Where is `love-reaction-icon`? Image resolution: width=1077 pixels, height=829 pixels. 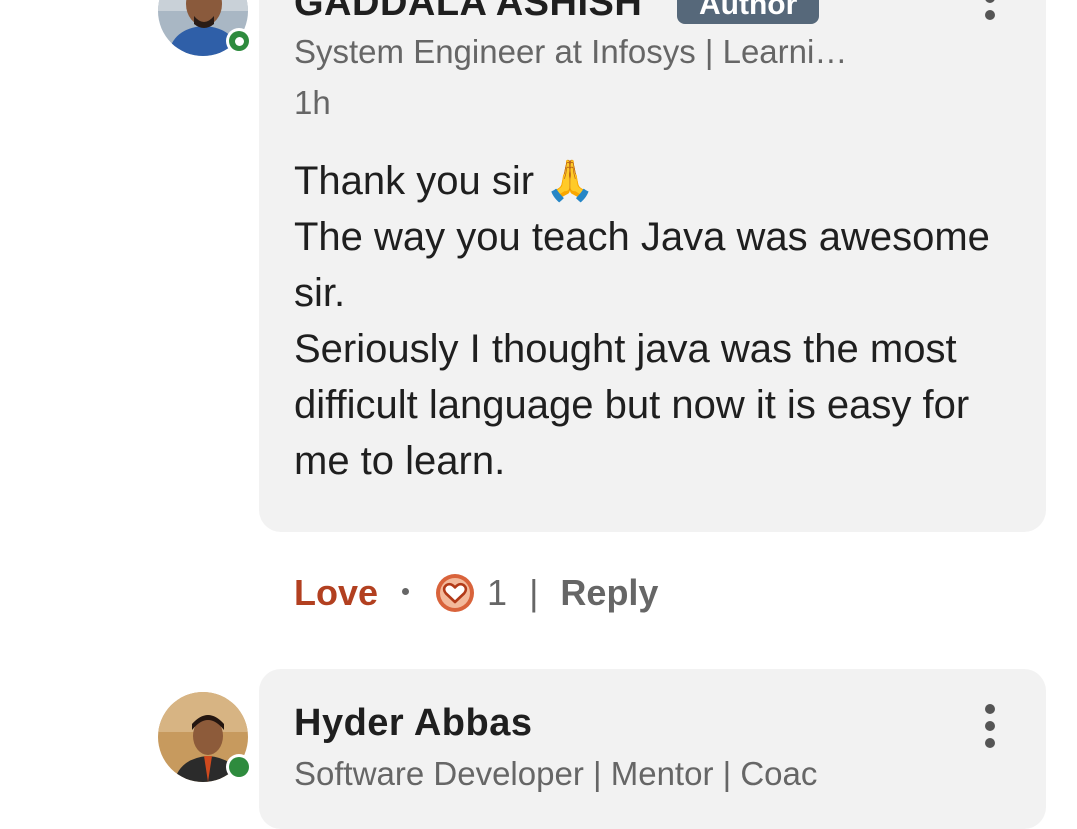
love-reaction-icon is located at coordinates (455, 593).